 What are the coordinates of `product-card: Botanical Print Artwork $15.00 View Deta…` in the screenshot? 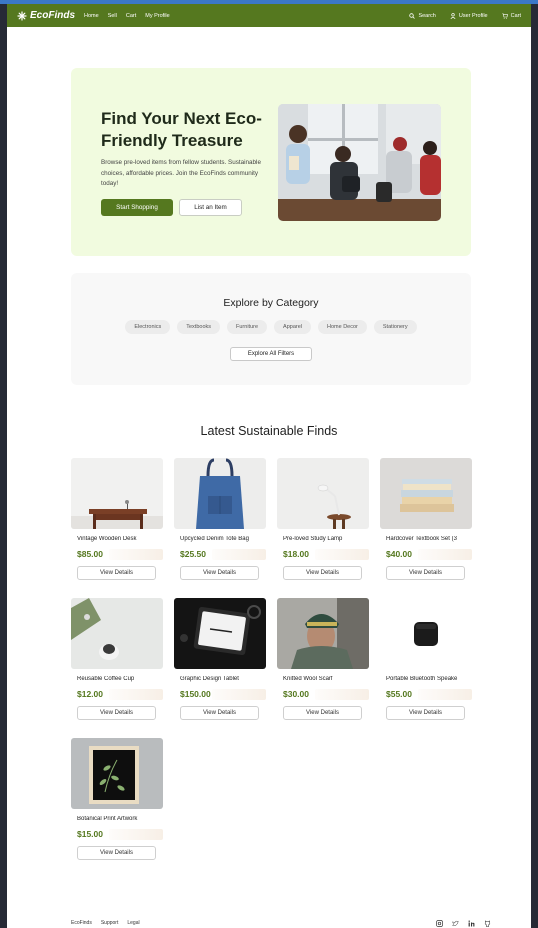 It's located at (117, 803).